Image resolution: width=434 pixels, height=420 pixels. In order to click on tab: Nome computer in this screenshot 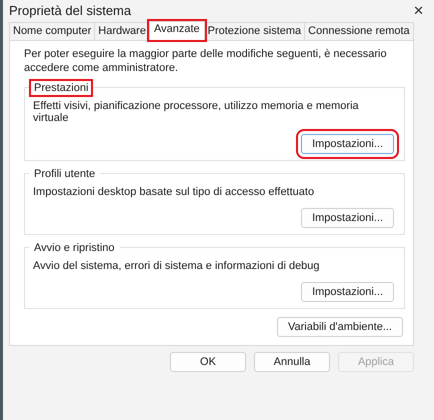, I will do `click(52, 31)`.